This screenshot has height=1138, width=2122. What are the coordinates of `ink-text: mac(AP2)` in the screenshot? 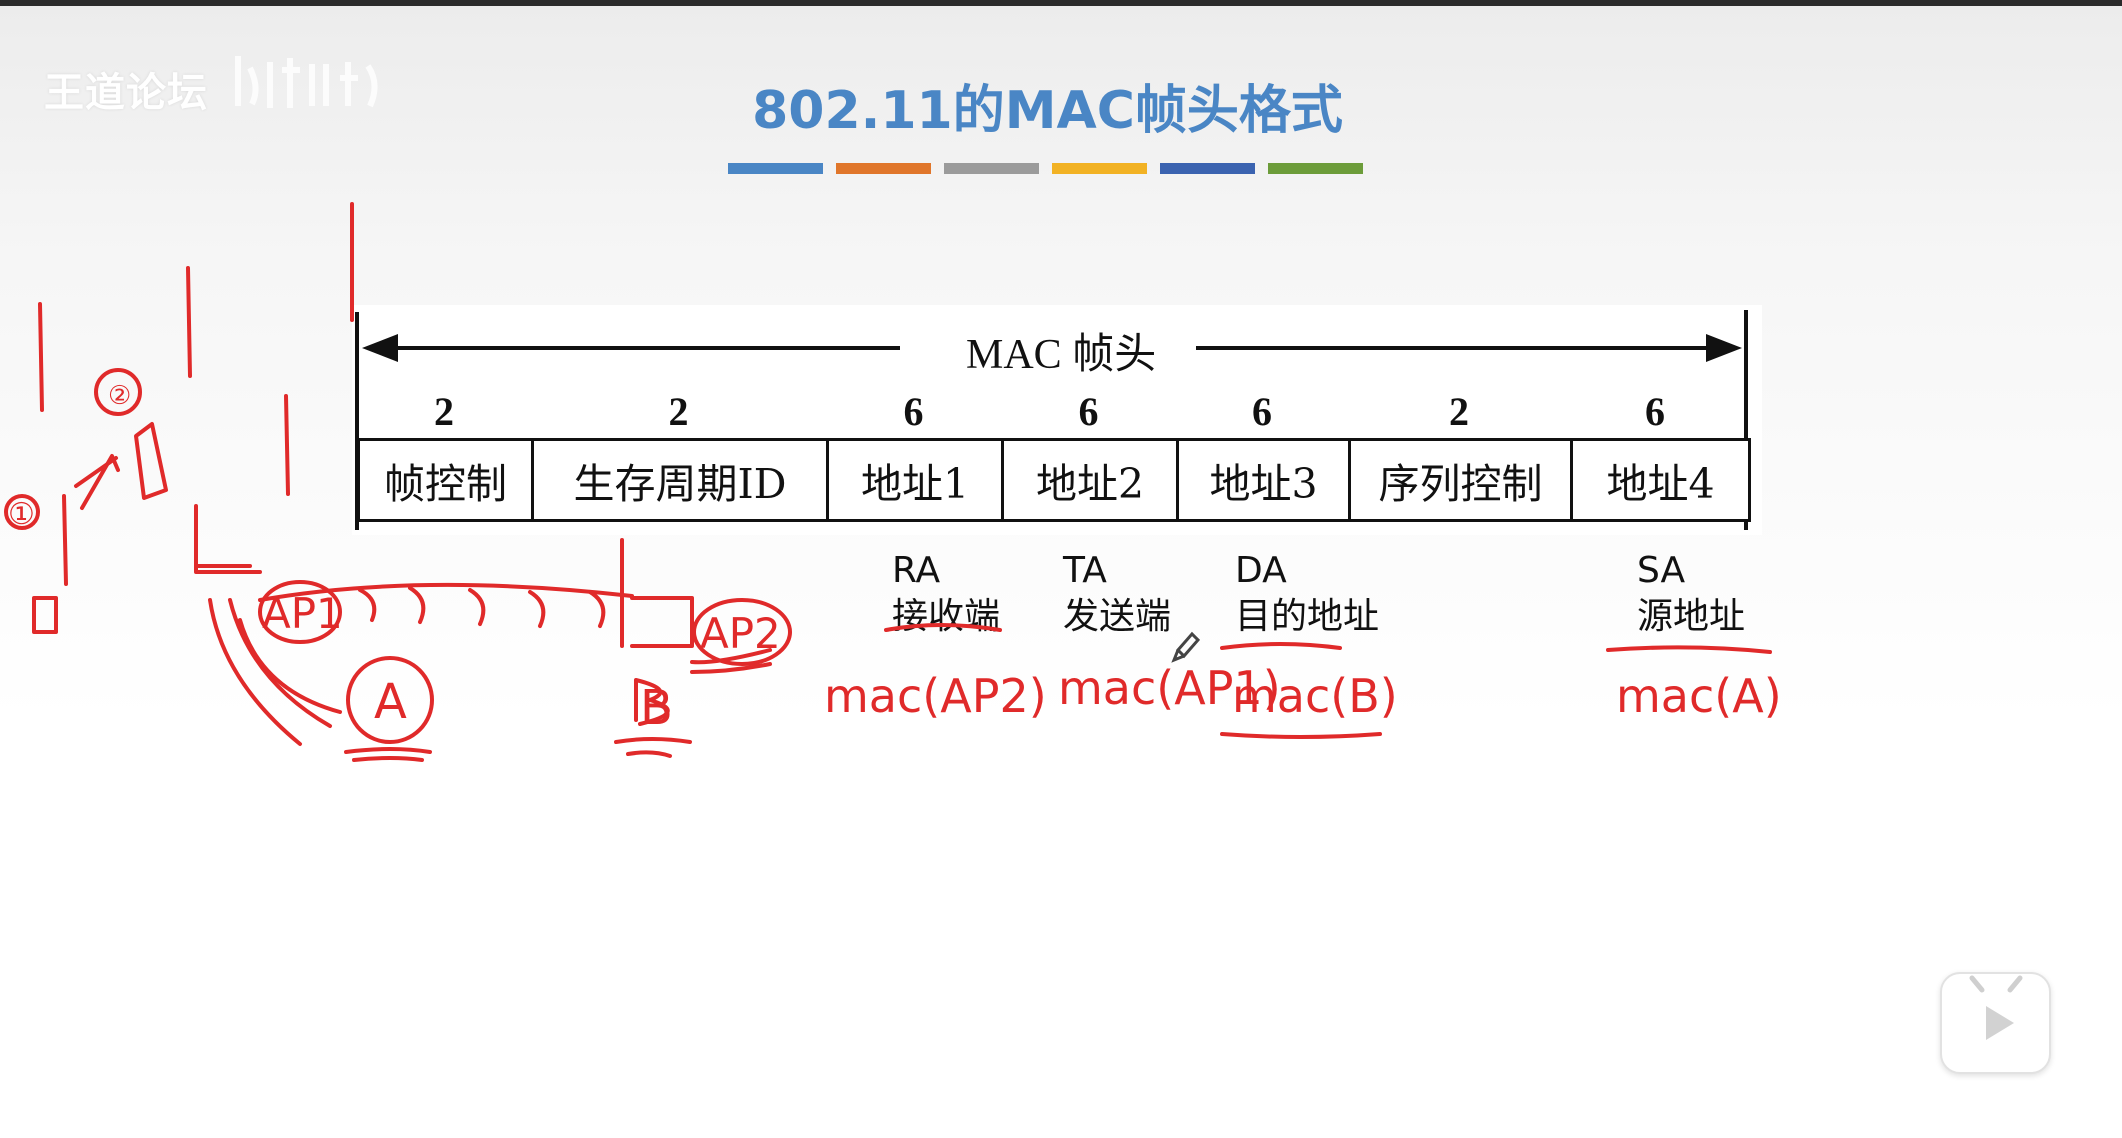 It's located at (935, 696).